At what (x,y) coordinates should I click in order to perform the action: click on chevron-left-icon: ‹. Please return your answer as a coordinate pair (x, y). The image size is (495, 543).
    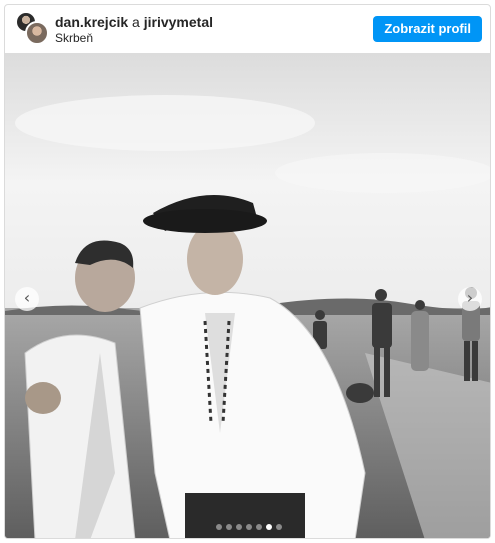
    Looking at the image, I should click on (27, 299).